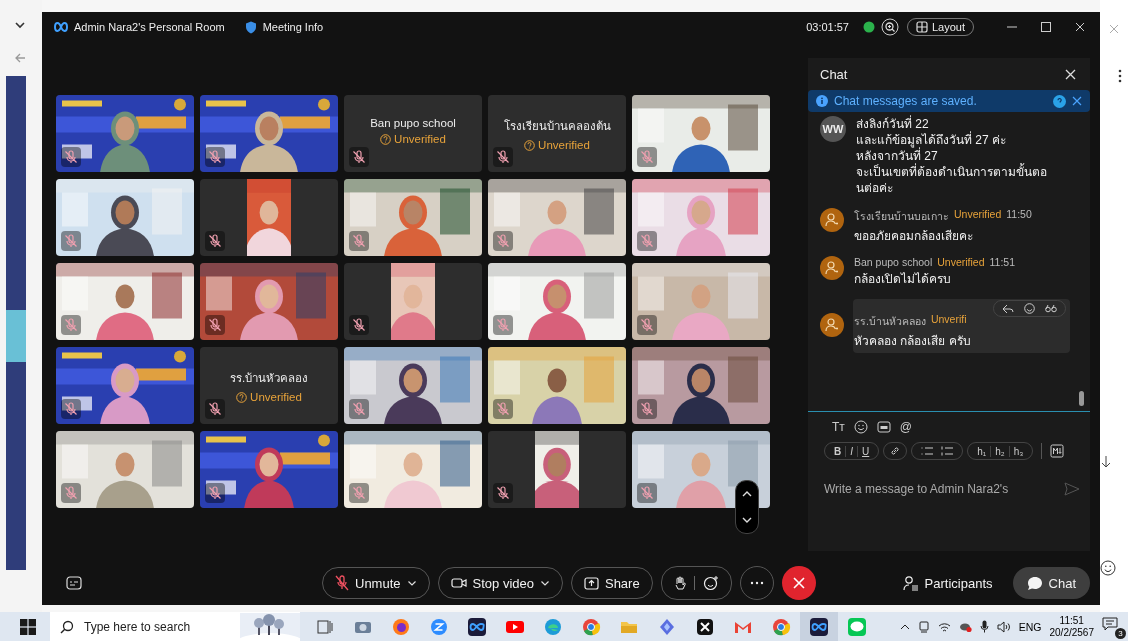 Image resolution: width=1128 pixels, height=641 pixels. I want to click on maximize-icon, so click(1046, 27).